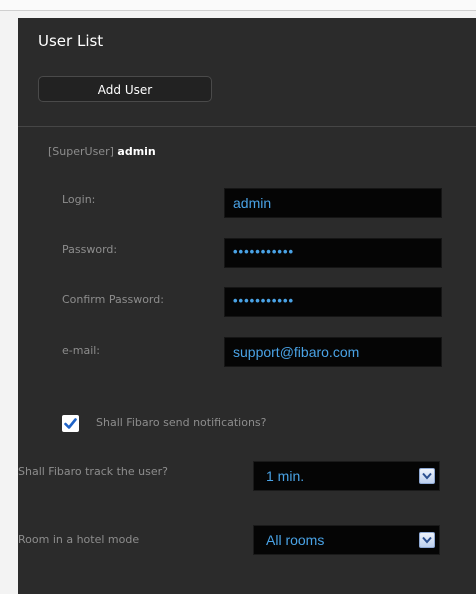 The height and width of the screenshot is (594, 476). What do you see at coordinates (79, 539) in the screenshot?
I see `hotel-mode-label: Room in a hotel mode` at bounding box center [79, 539].